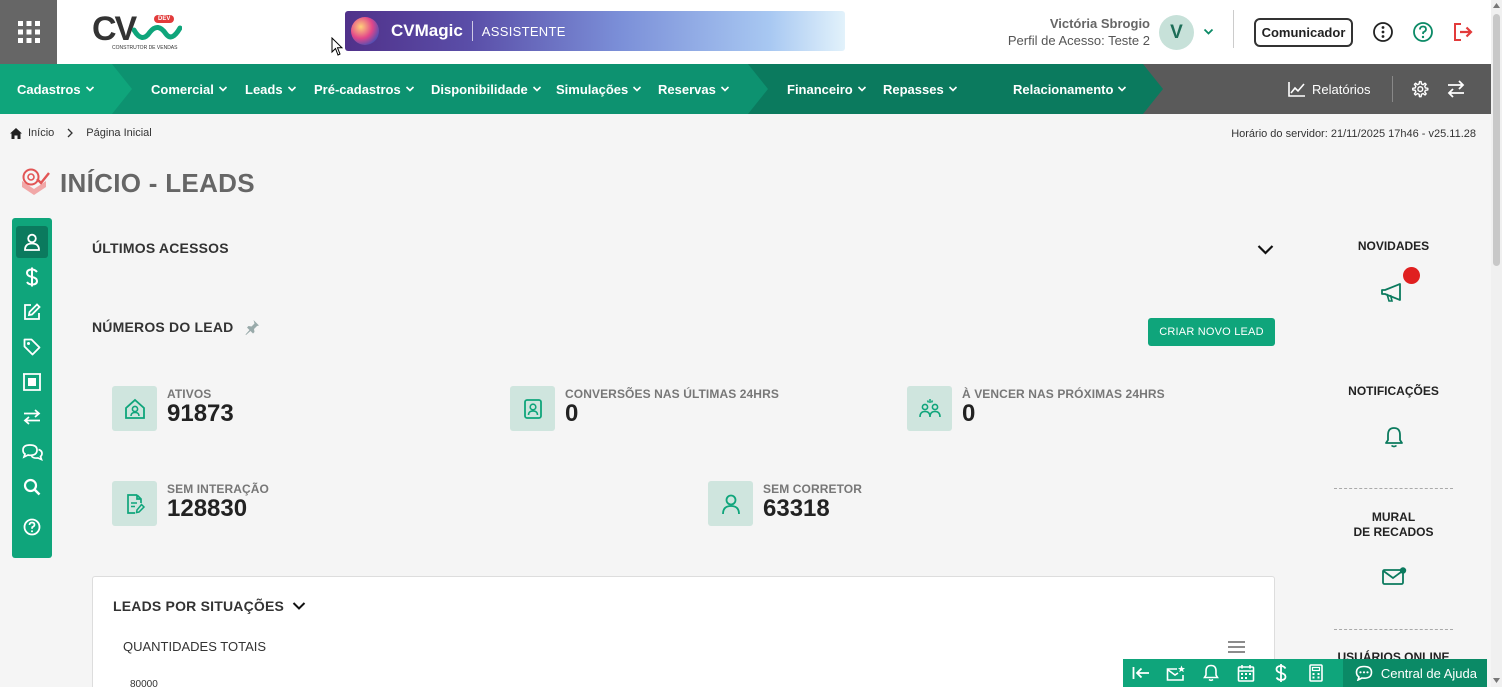  Describe the element at coordinates (1428, 673) in the screenshot. I see `help-label: Central de Ajuda` at that location.